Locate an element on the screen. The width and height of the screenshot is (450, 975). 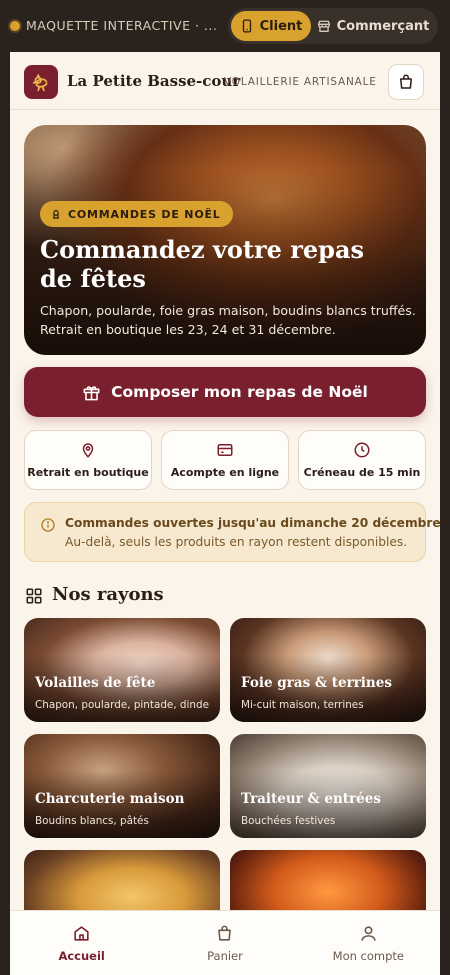
category-title: Charcuterie maison is located at coordinates (110, 799).